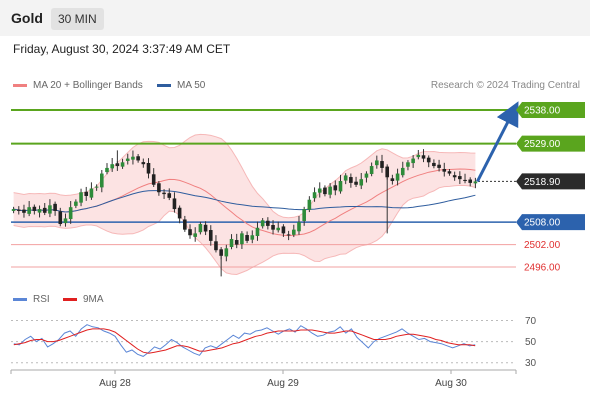 Image resolution: width=590 pixels, height=400 pixels. What do you see at coordinates (542, 245) in the screenshot?
I see `minor-support-label: 2502.00` at bounding box center [542, 245].